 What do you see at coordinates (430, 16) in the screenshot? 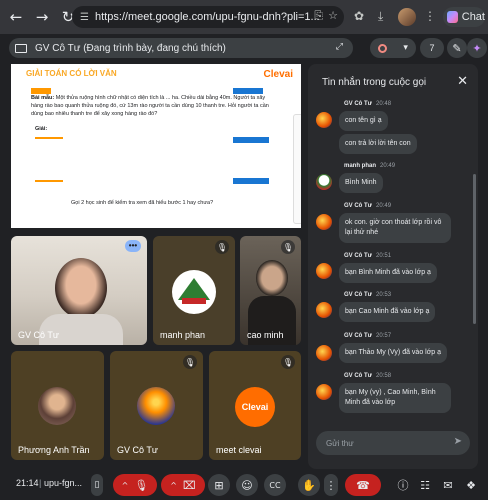
I see `menu-dots-icon: ⋮` at bounding box center [430, 16].